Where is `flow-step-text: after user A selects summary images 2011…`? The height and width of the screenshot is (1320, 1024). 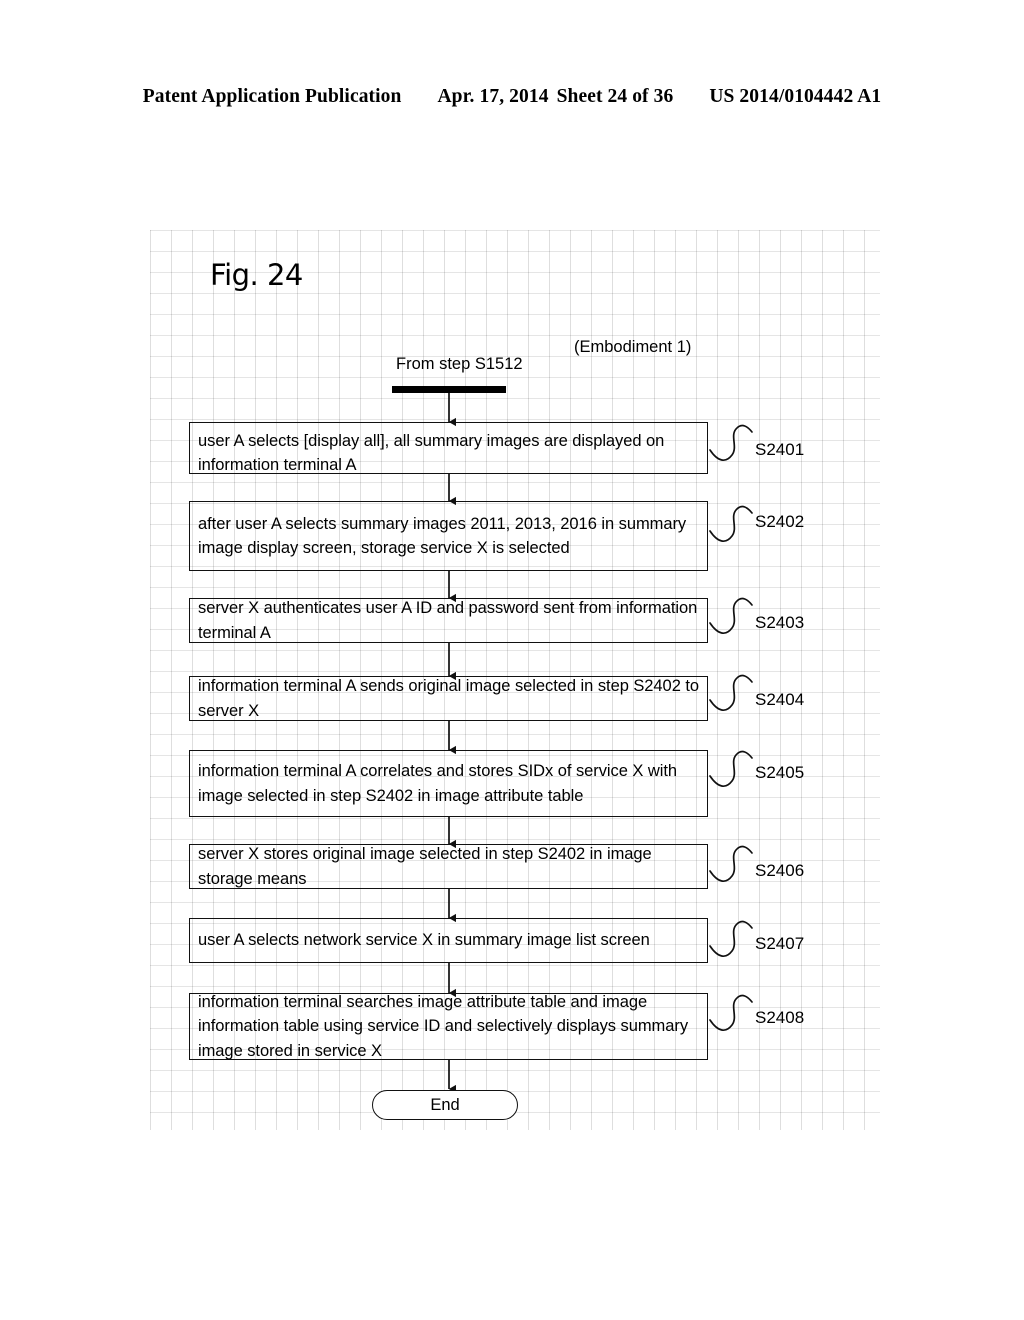 flow-step-text: after user A selects summary images 2011… is located at coordinates (442, 535).